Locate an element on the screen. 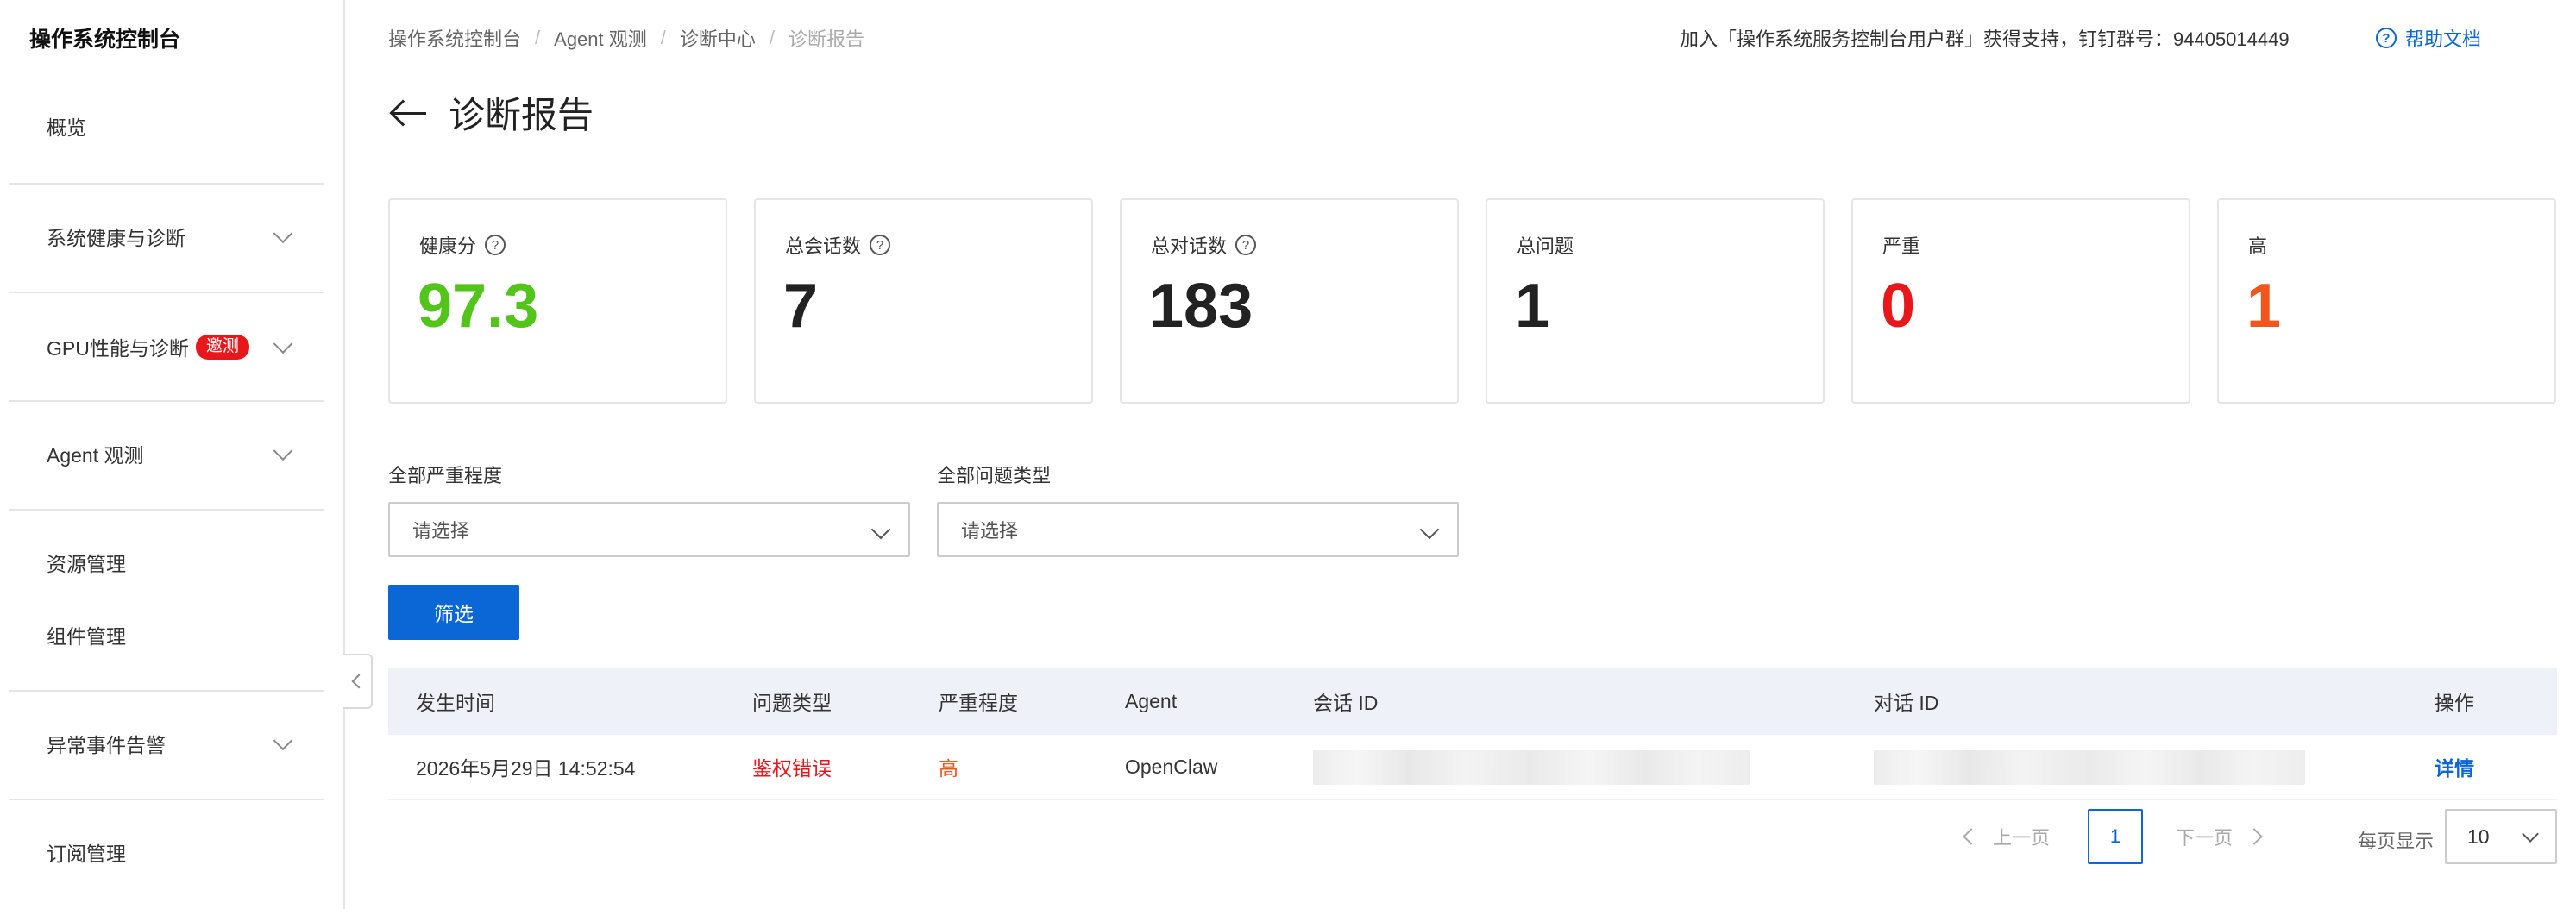 The image size is (2576, 909). sidebar-item-alerts: 异常事件告警 is located at coordinates (166, 743).